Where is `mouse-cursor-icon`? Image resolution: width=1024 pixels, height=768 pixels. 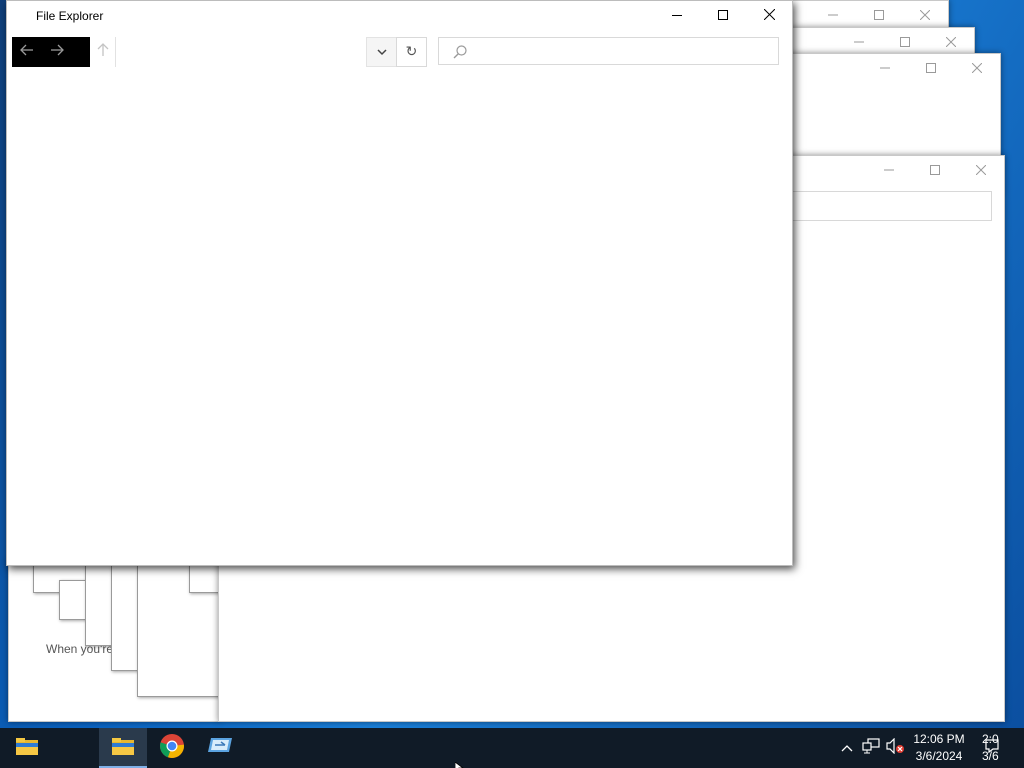
mouse-cursor-icon is located at coordinates (460, 763).